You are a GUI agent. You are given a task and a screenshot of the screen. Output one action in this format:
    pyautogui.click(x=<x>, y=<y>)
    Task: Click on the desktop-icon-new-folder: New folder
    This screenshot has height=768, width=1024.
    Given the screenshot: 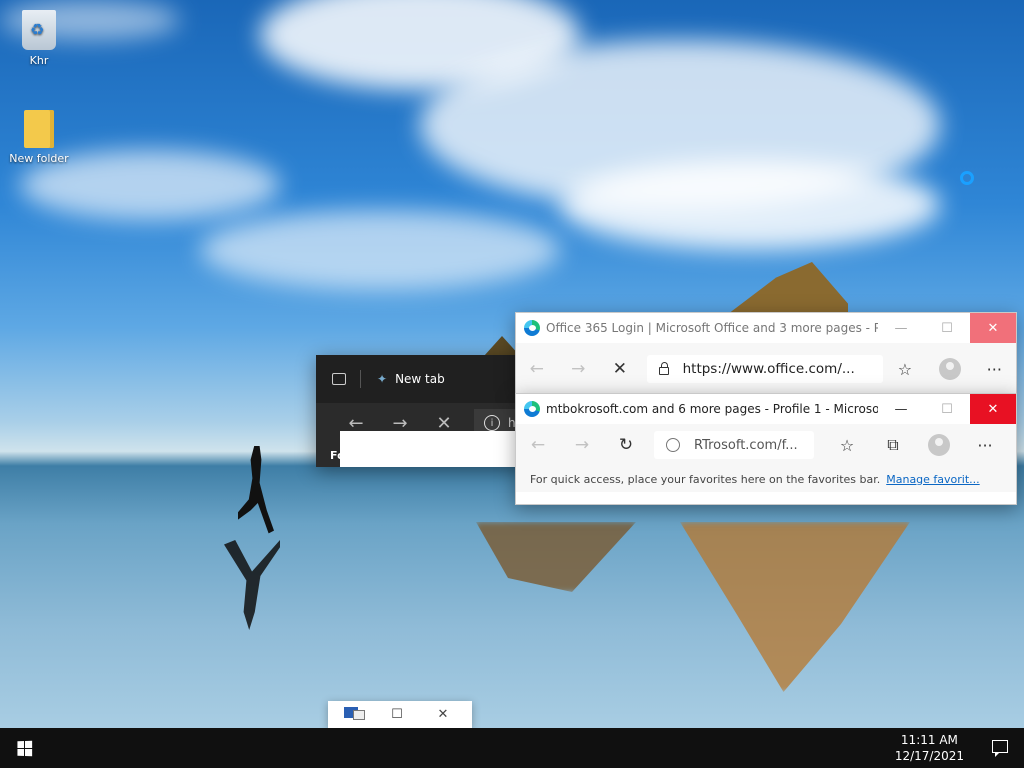 What is the action you would take?
    pyautogui.click(x=39, y=137)
    